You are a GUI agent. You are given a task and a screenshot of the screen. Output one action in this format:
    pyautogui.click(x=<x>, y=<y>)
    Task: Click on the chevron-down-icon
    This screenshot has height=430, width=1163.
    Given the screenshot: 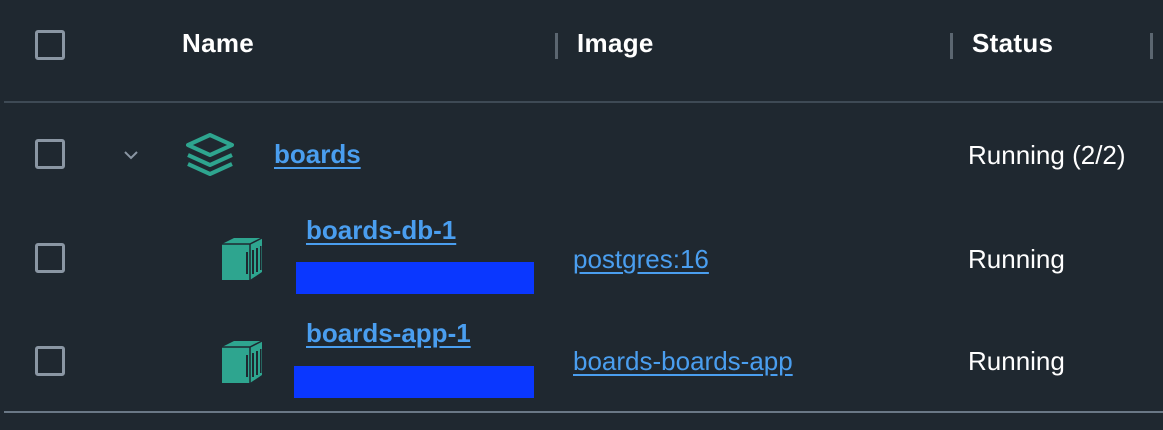 What is the action you would take?
    pyautogui.click(x=131, y=155)
    